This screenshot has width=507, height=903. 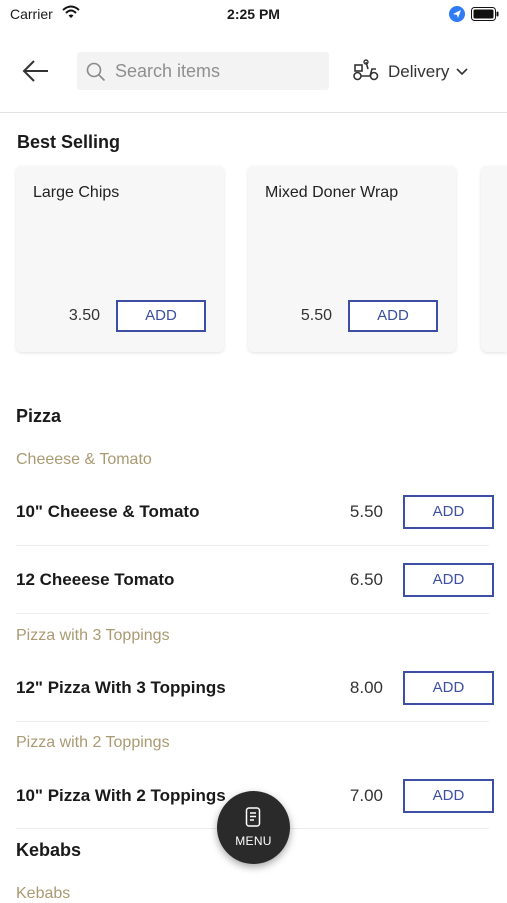 I want to click on category-label: Kebabs, so click(x=43, y=893).